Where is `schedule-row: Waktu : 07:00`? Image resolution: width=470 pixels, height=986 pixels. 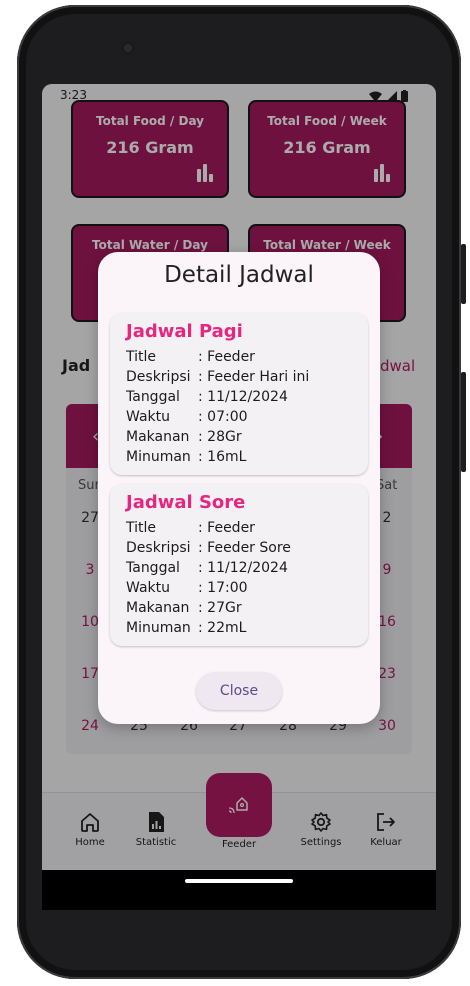 schedule-row: Waktu : 07:00 is located at coordinates (187, 417).